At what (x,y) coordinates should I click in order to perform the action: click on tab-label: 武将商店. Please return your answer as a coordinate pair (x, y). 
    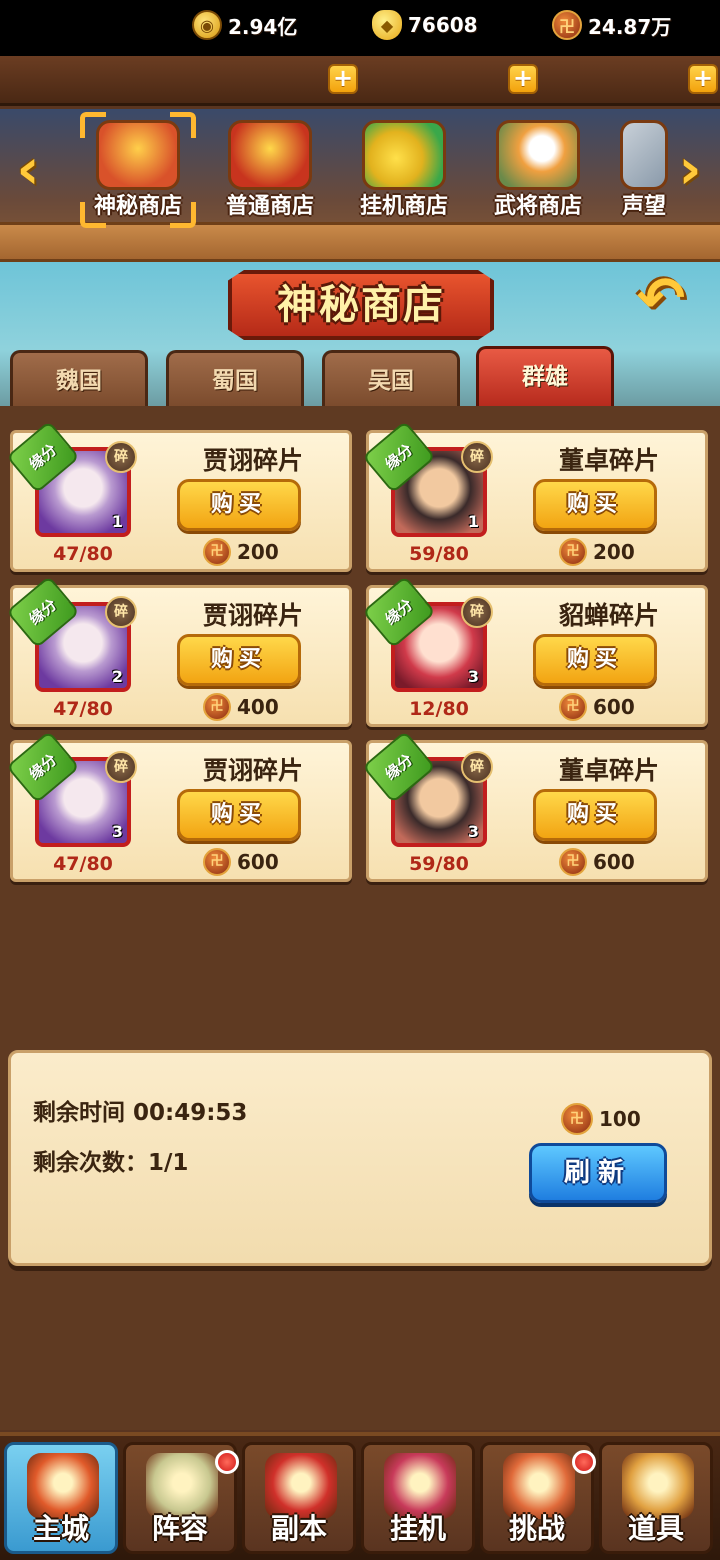
    Looking at the image, I should click on (537, 206).